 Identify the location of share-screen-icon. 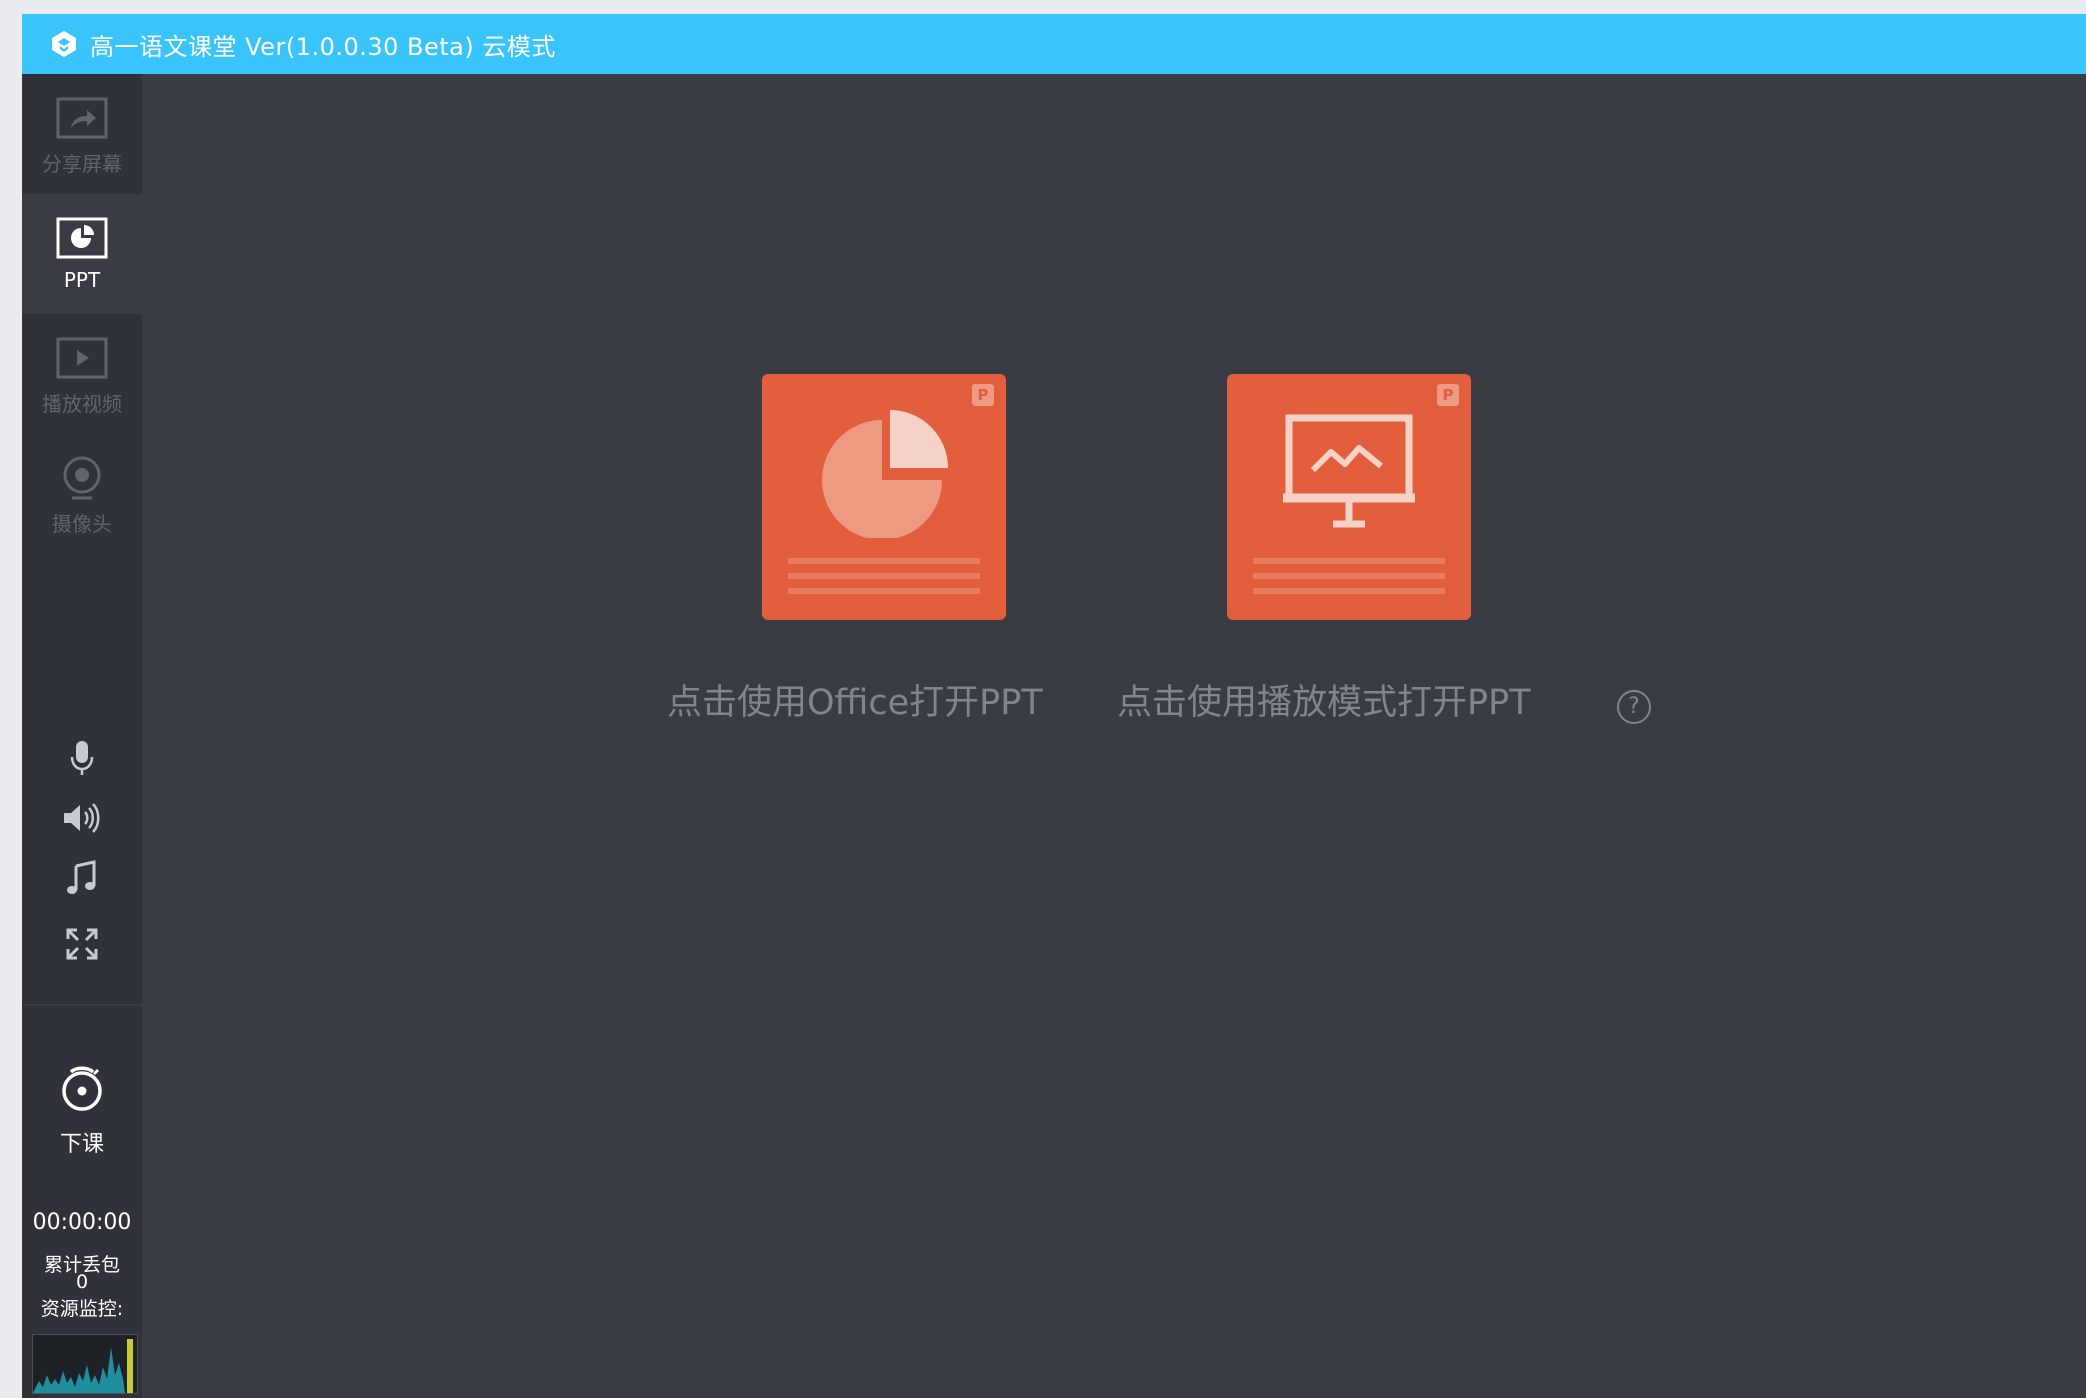
(82, 118).